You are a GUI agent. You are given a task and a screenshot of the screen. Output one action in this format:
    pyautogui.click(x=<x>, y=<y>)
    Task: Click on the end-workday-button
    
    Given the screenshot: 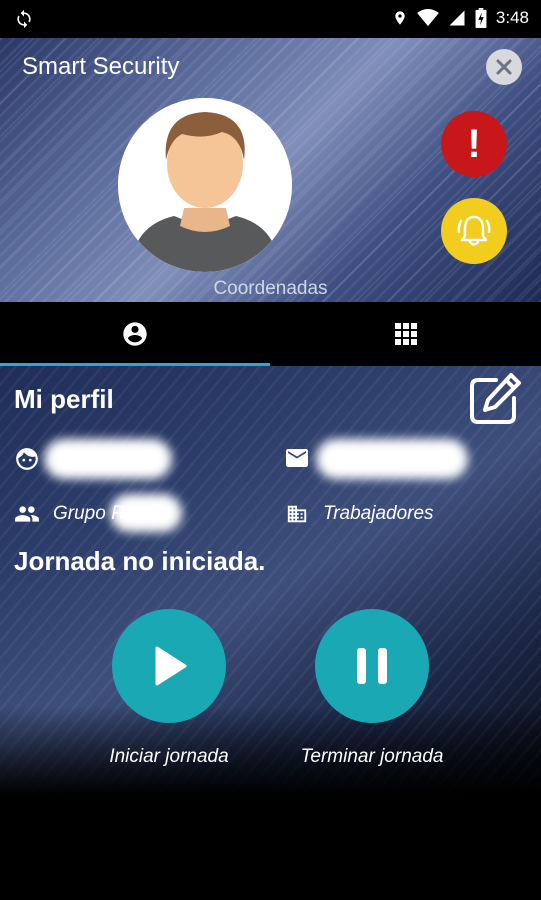 What is the action you would take?
    pyautogui.click(x=372, y=666)
    